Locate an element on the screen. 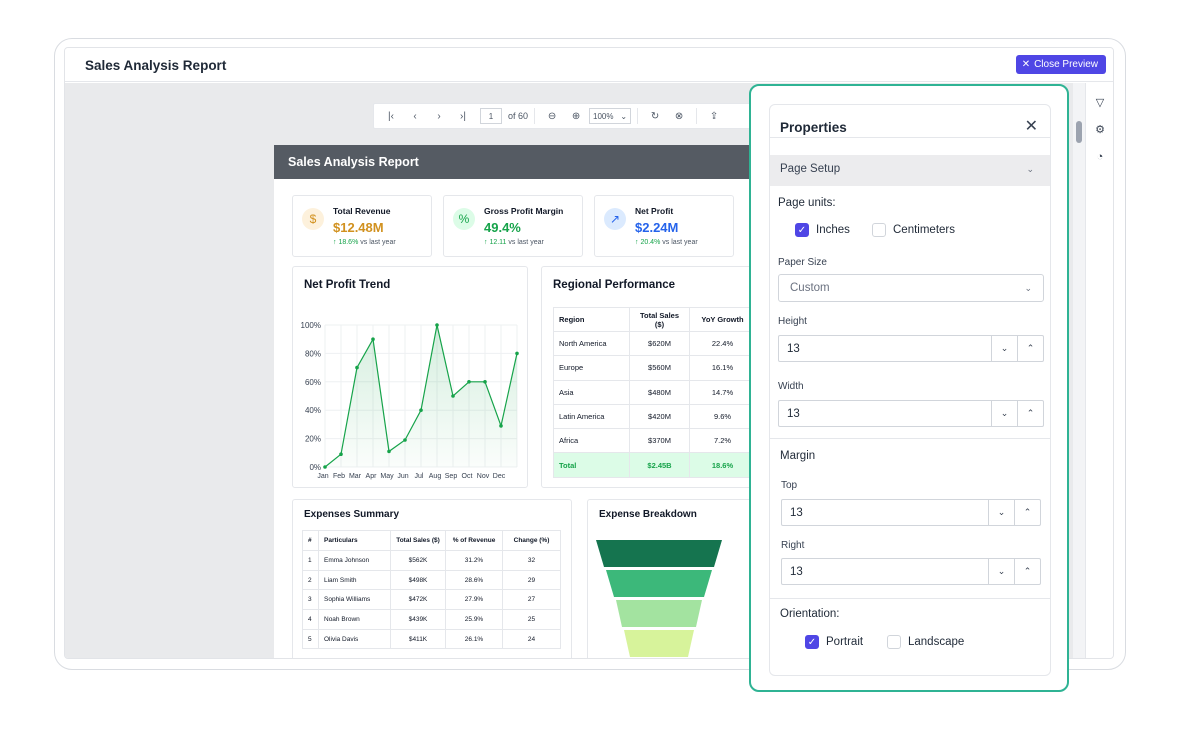 The image size is (1180, 730). gauge-icon: ◔ is located at coordinates (1100, 157).